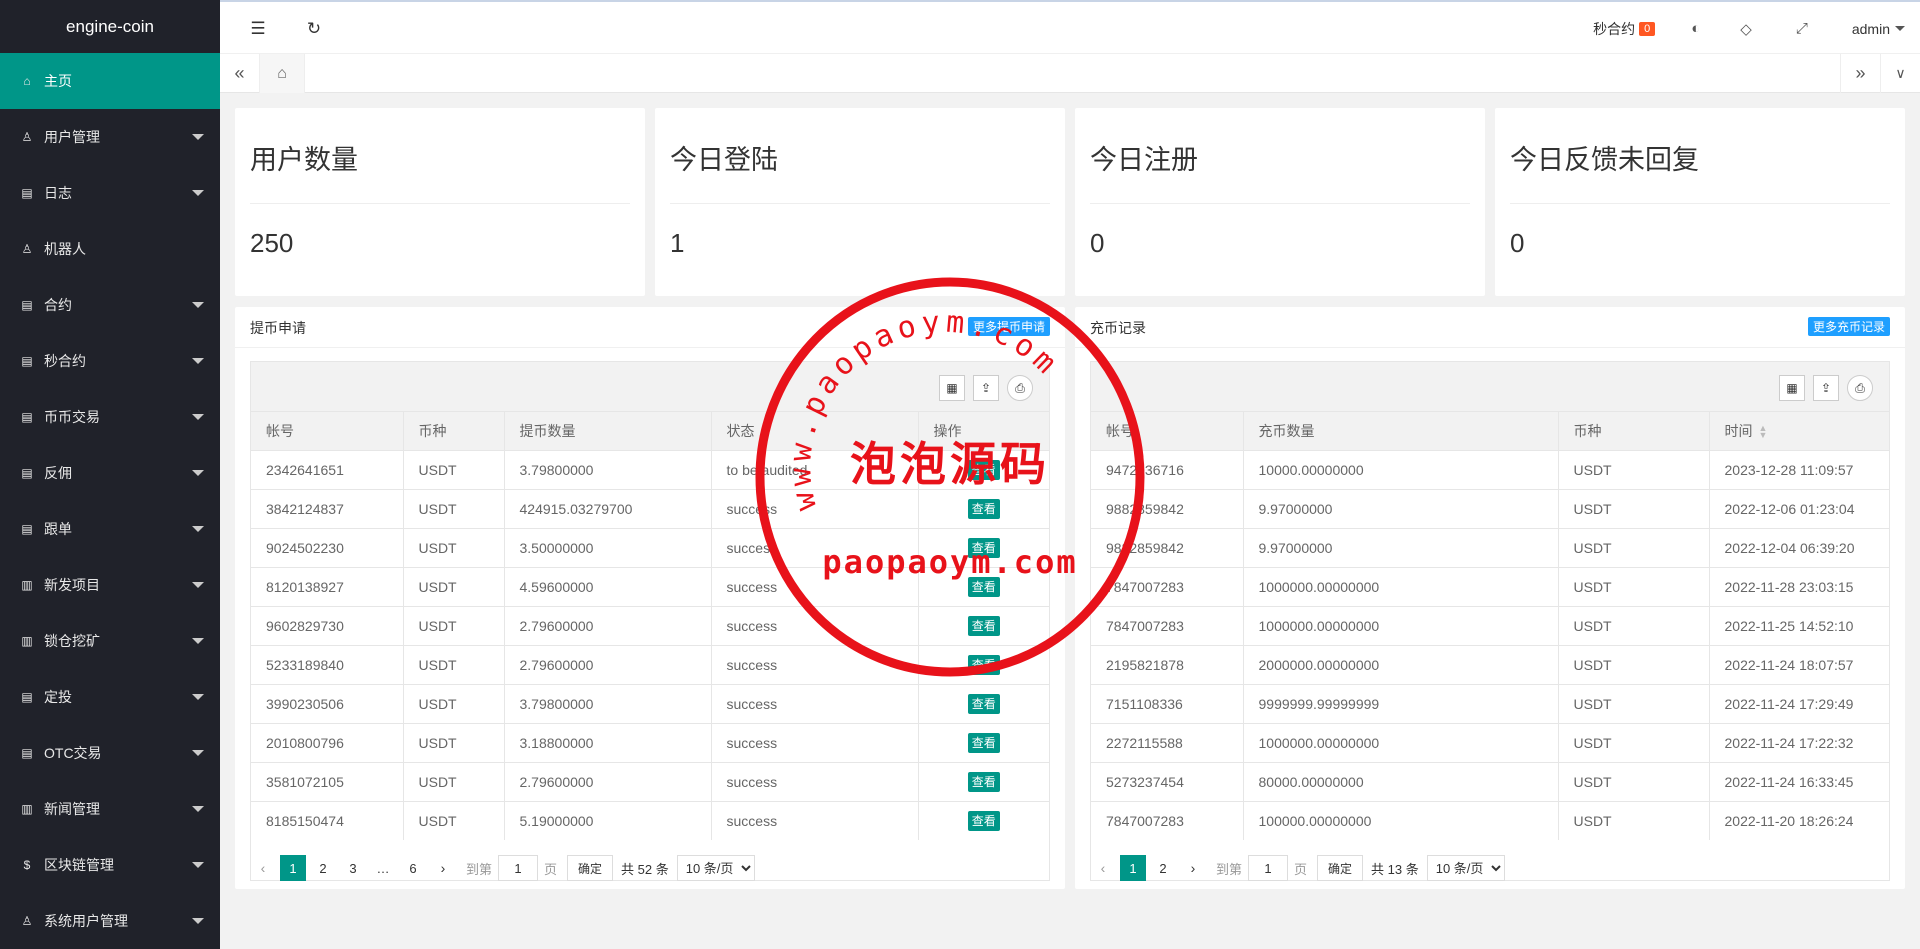 This screenshot has height=949, width=1920. I want to click on table-row: 5233189840 USDT 2.79600000 success 查看, so click(650, 665).